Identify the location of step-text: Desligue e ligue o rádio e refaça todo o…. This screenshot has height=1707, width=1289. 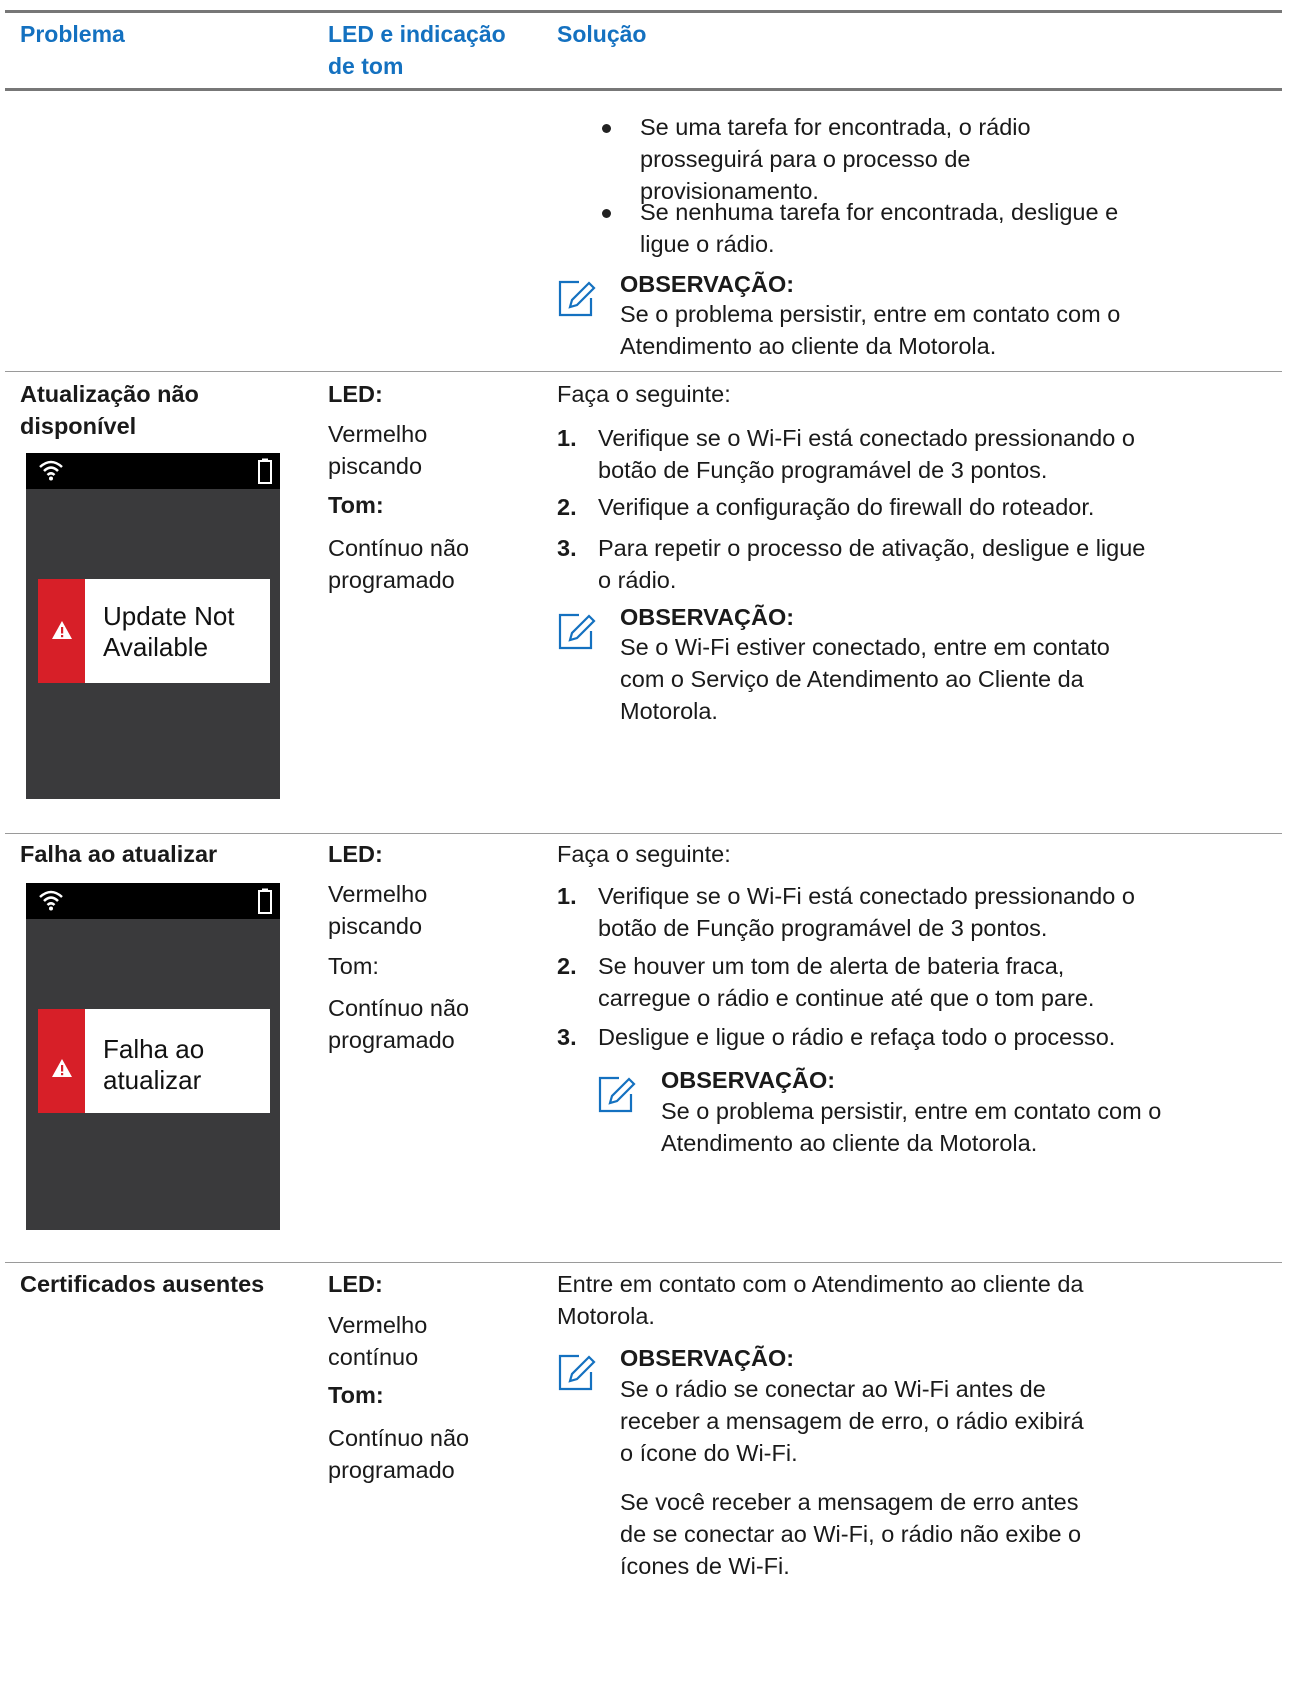
(857, 1037).